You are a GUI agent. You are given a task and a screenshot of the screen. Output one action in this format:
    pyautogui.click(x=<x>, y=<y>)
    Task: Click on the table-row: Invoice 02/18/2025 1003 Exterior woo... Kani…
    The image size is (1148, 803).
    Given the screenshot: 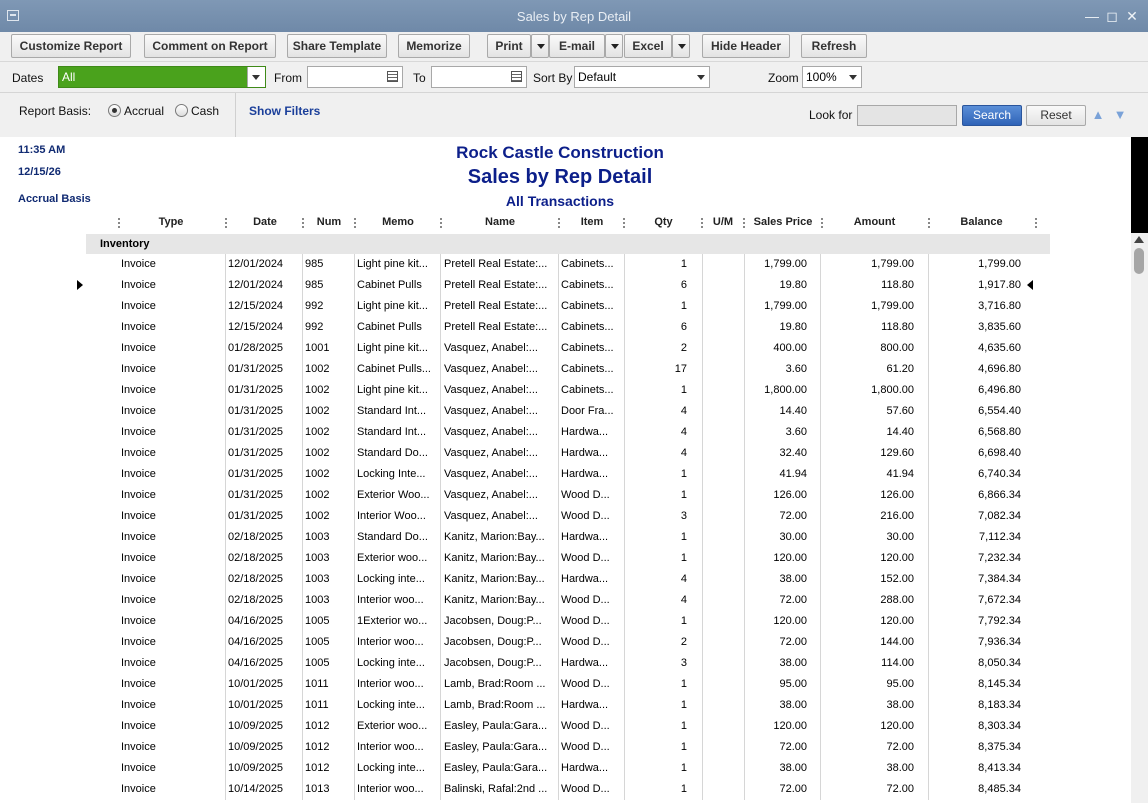 What is the action you would take?
    pyautogui.click(x=568, y=558)
    